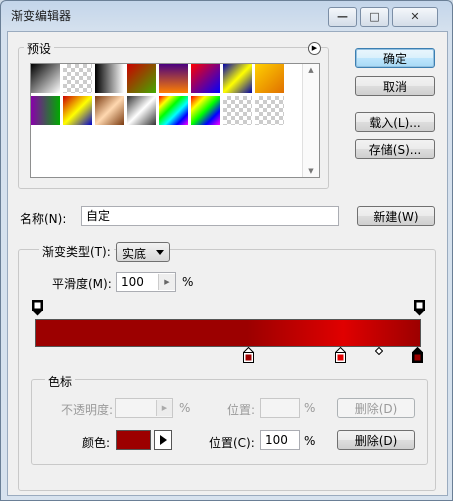 This screenshot has height=501, width=453. Describe the element at coordinates (311, 70) in the screenshot. I see `scroll-up-icon: ▲` at that location.